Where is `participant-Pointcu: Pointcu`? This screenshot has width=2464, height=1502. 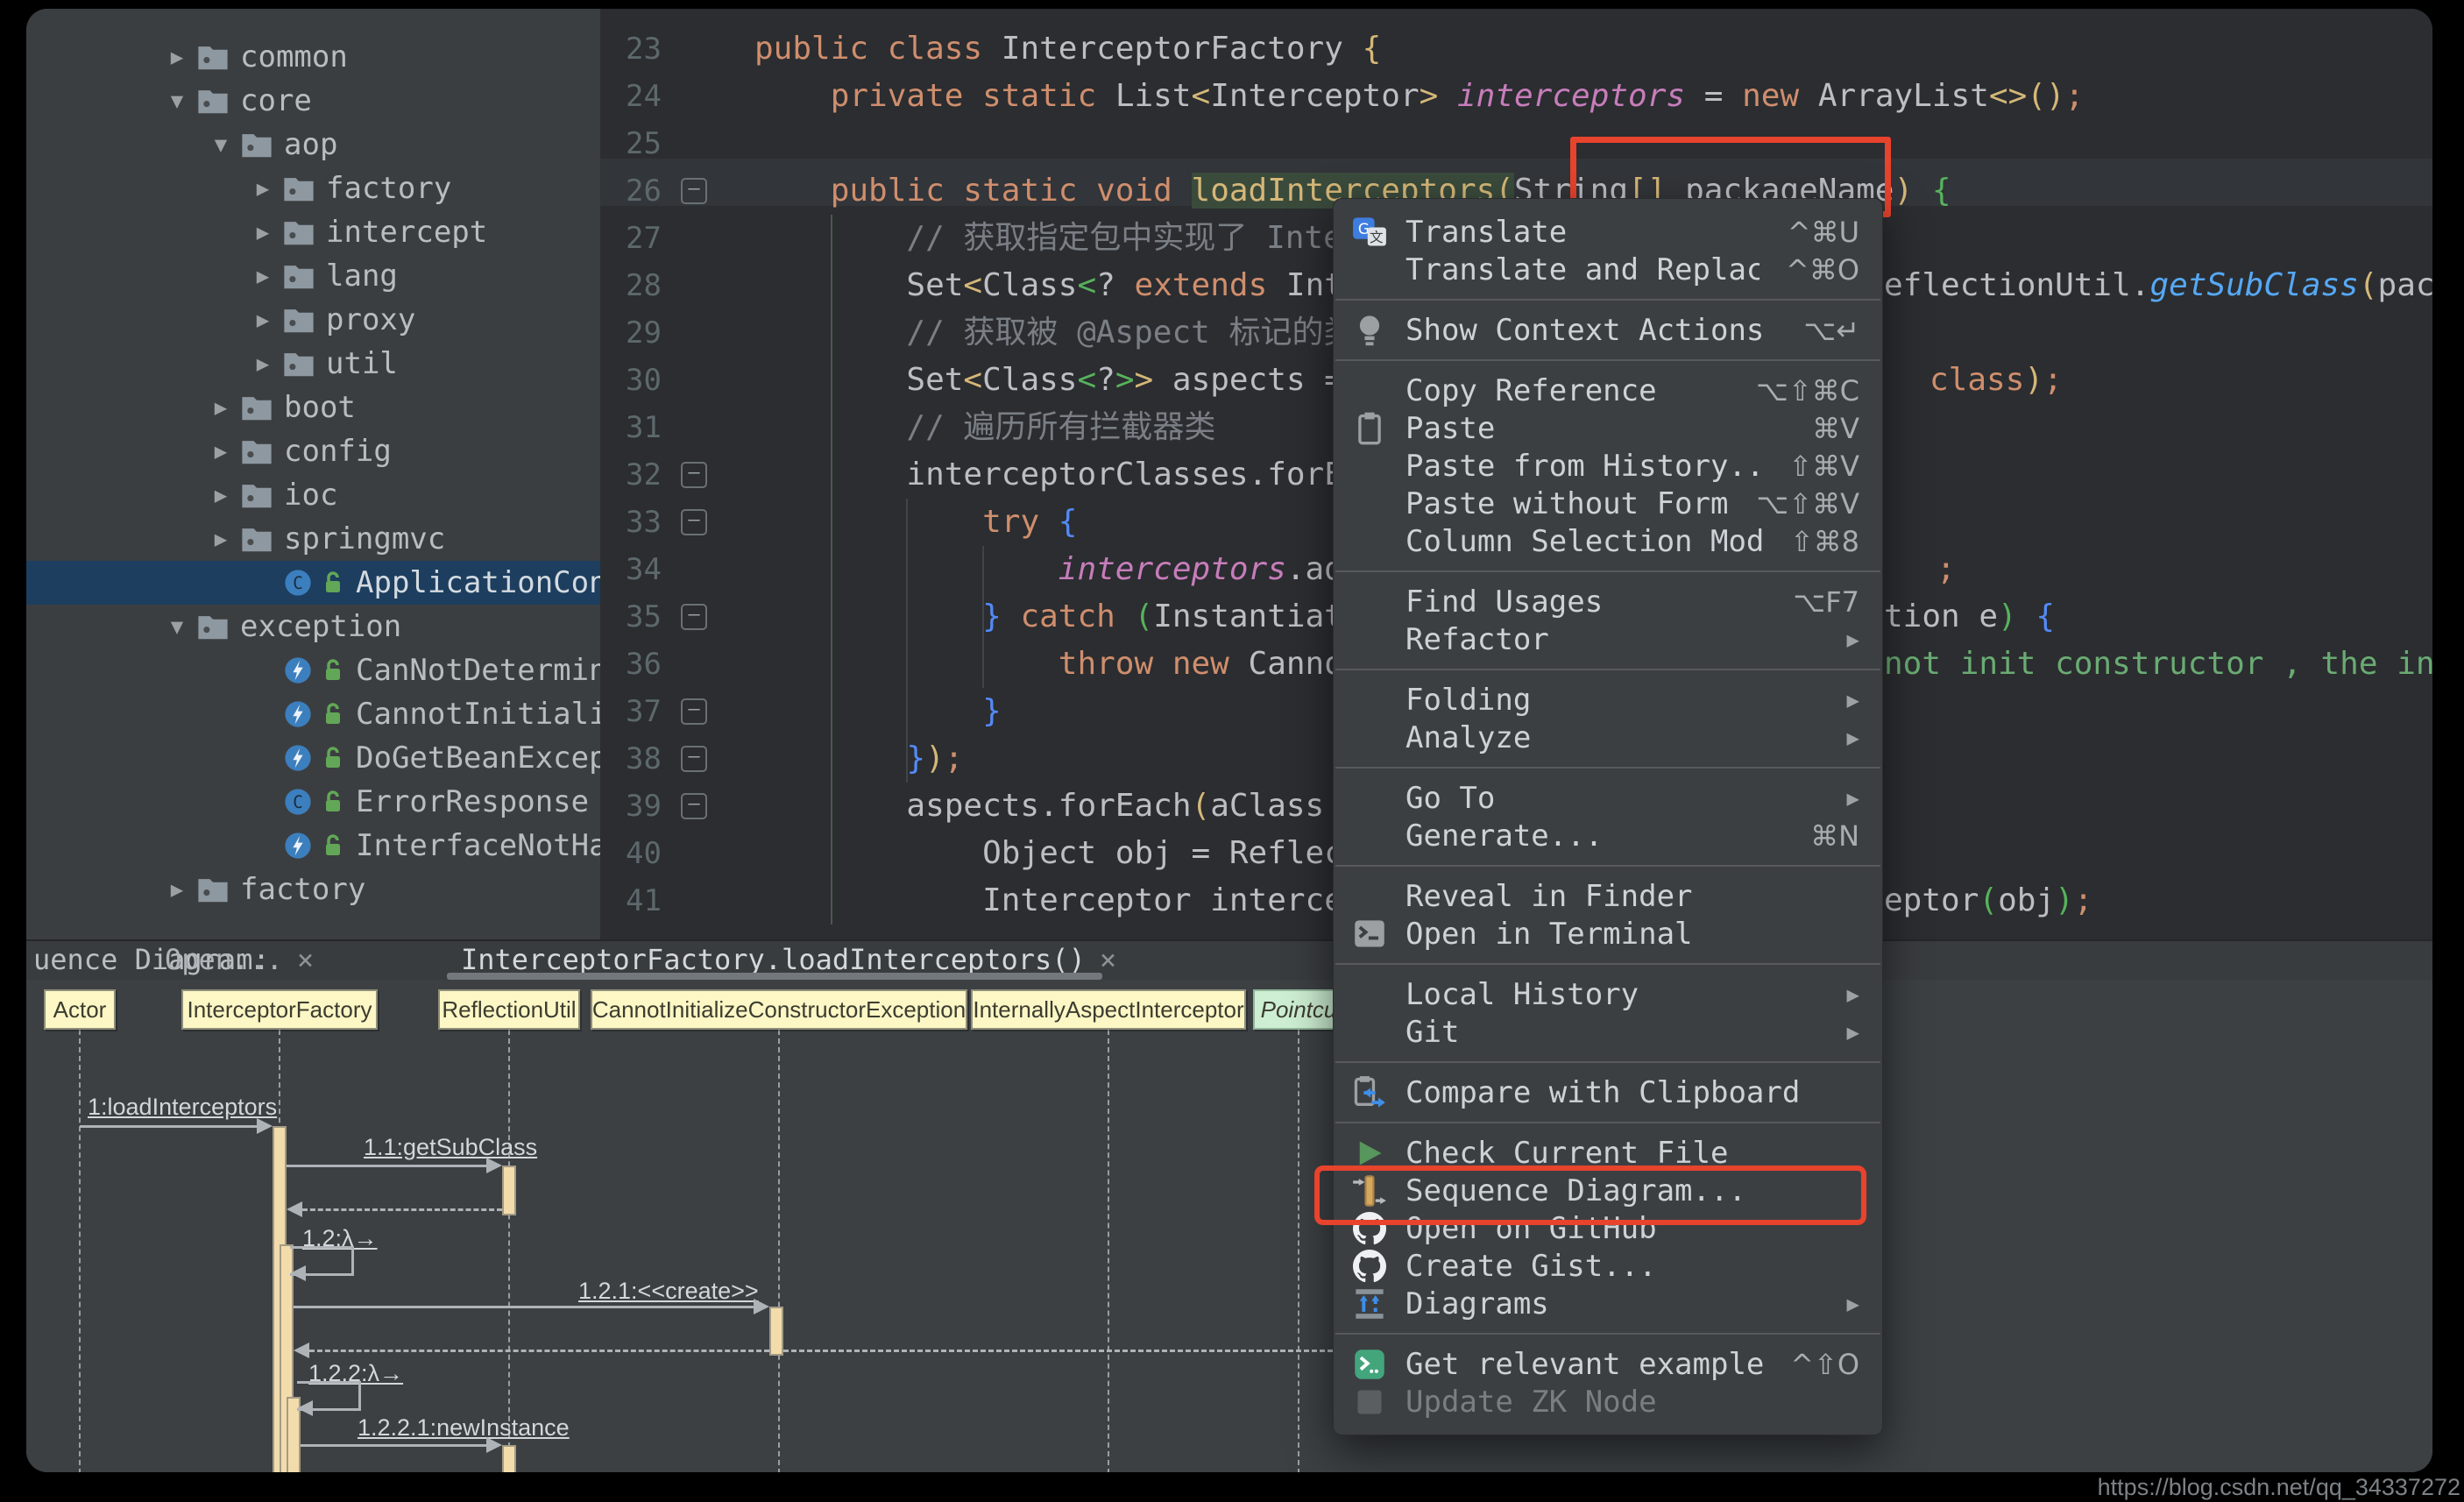
participant-Pointcu: Pointcu is located at coordinates (1298, 1009).